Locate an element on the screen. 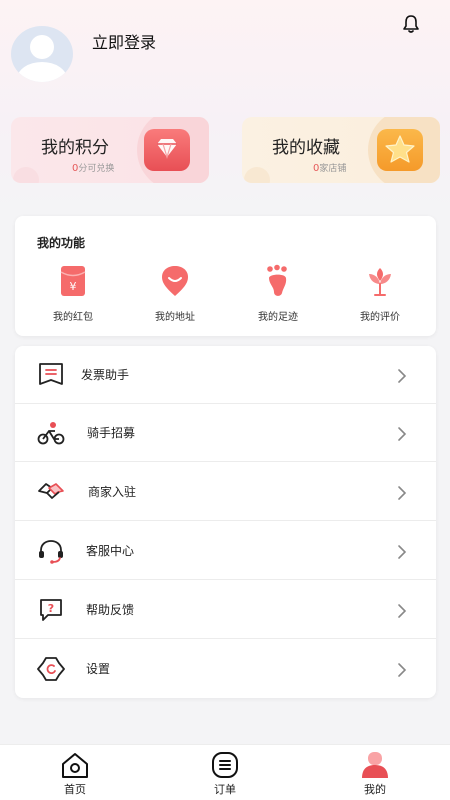  function-label: 我的红包 is located at coordinates (73, 317).